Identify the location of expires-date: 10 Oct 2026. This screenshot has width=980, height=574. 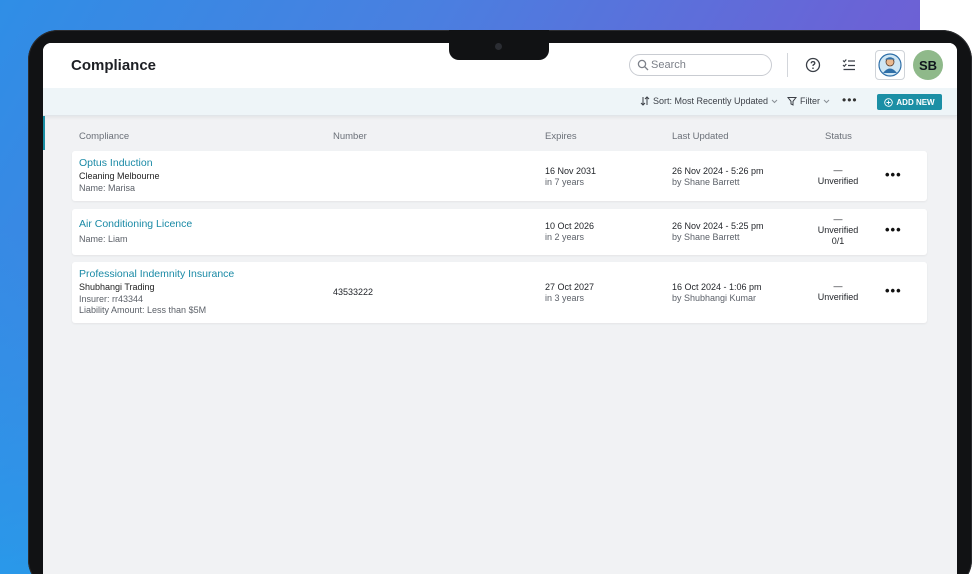
(570, 226).